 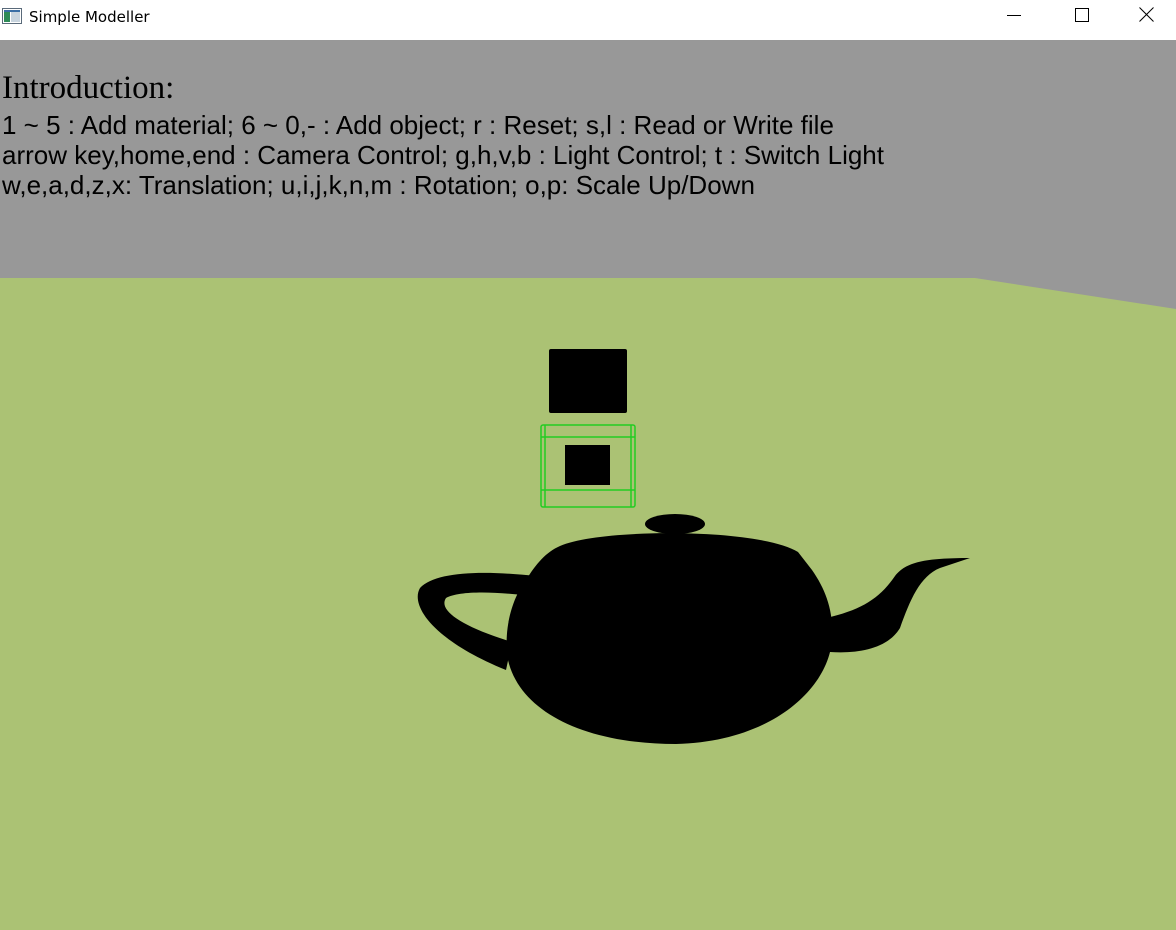 I want to click on minimize-button, so click(x=1014, y=16).